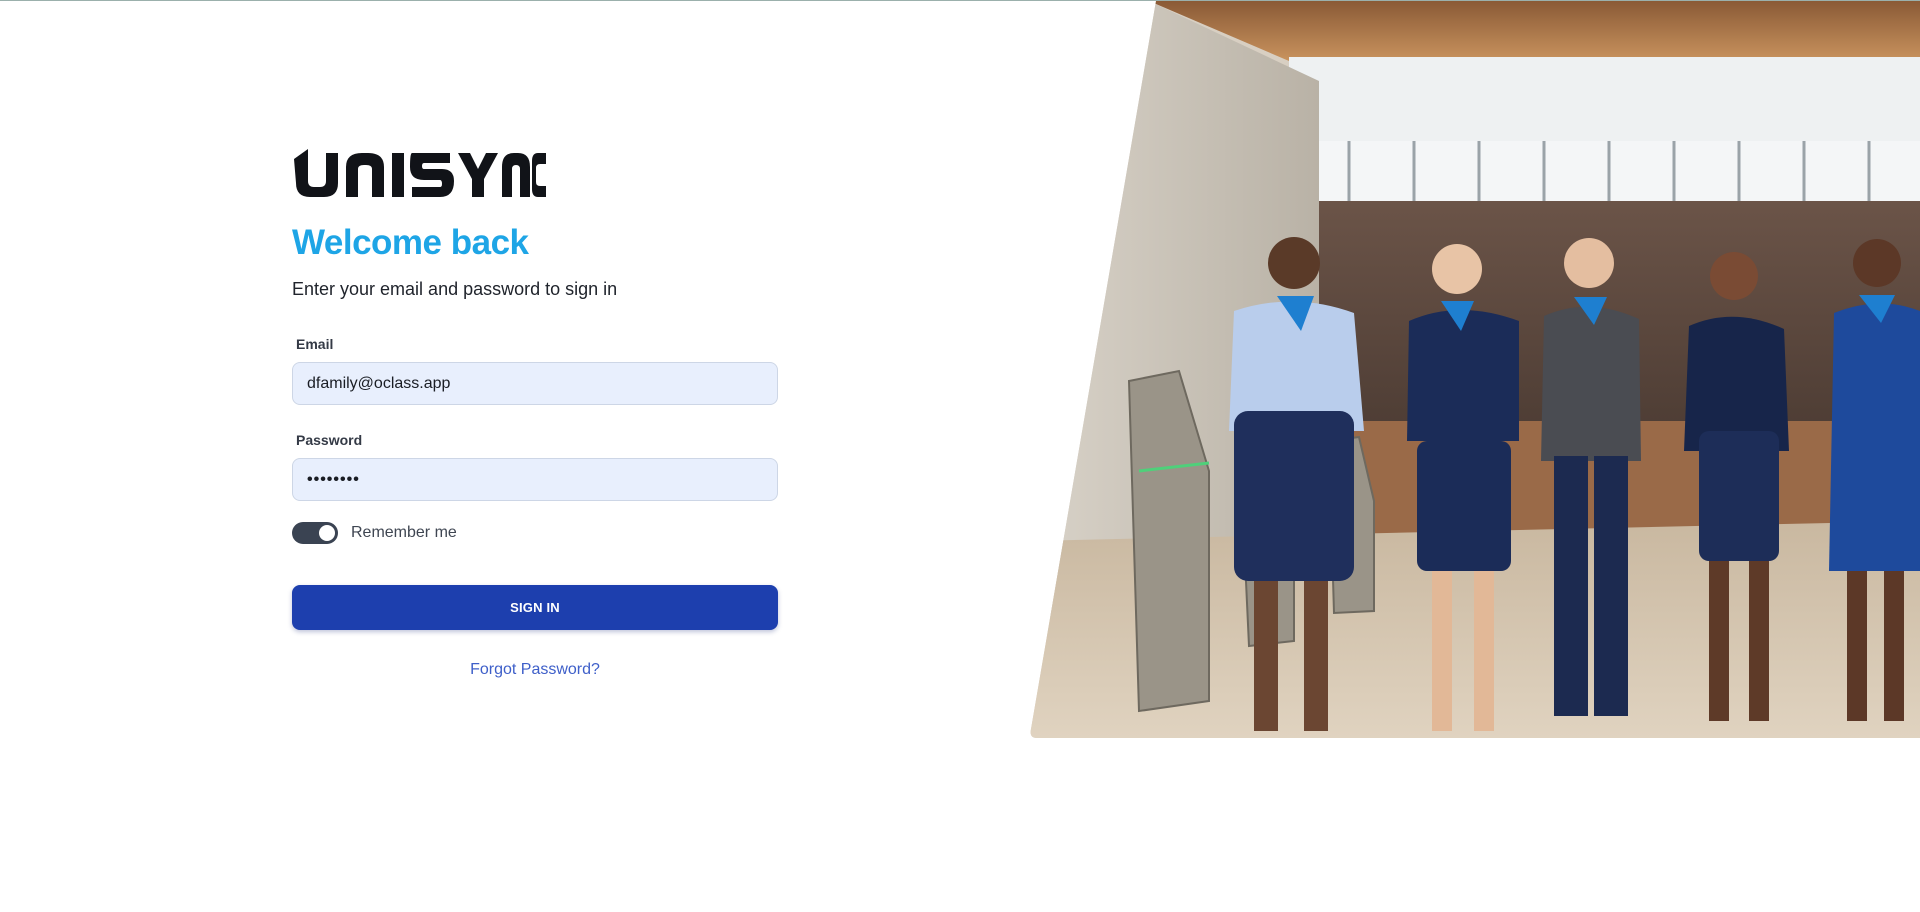 The width and height of the screenshot is (1920, 912). I want to click on toggle-knob, so click(327, 533).